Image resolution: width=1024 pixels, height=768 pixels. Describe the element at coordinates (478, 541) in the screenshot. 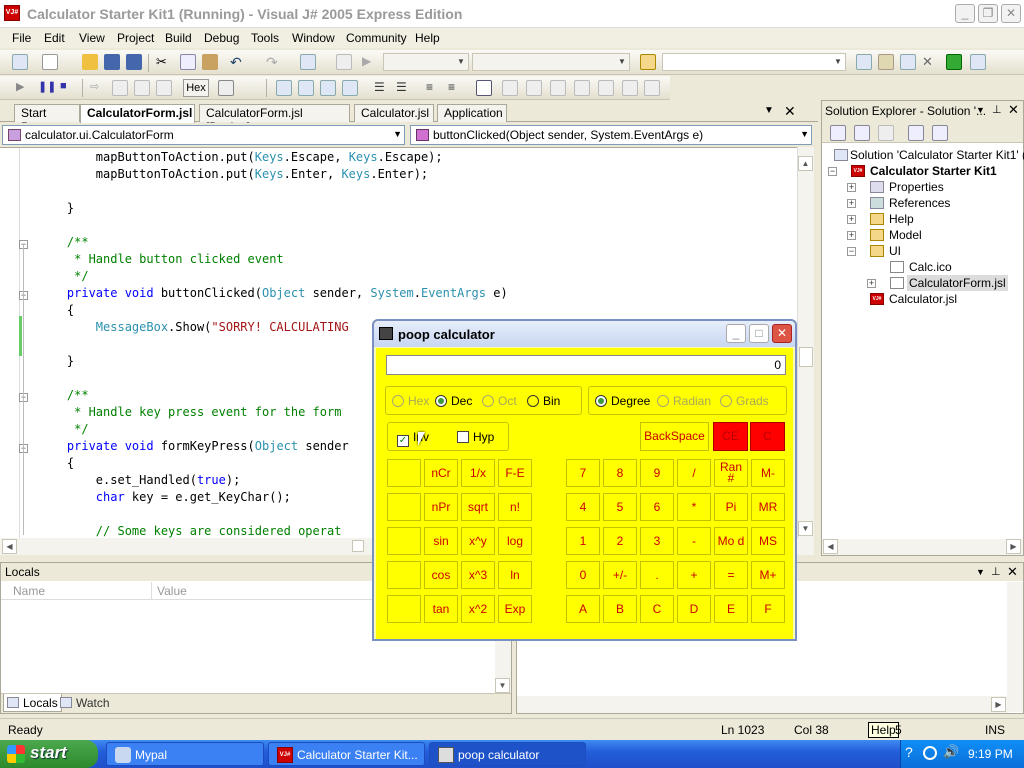

I see `sci-button: x^y` at that location.